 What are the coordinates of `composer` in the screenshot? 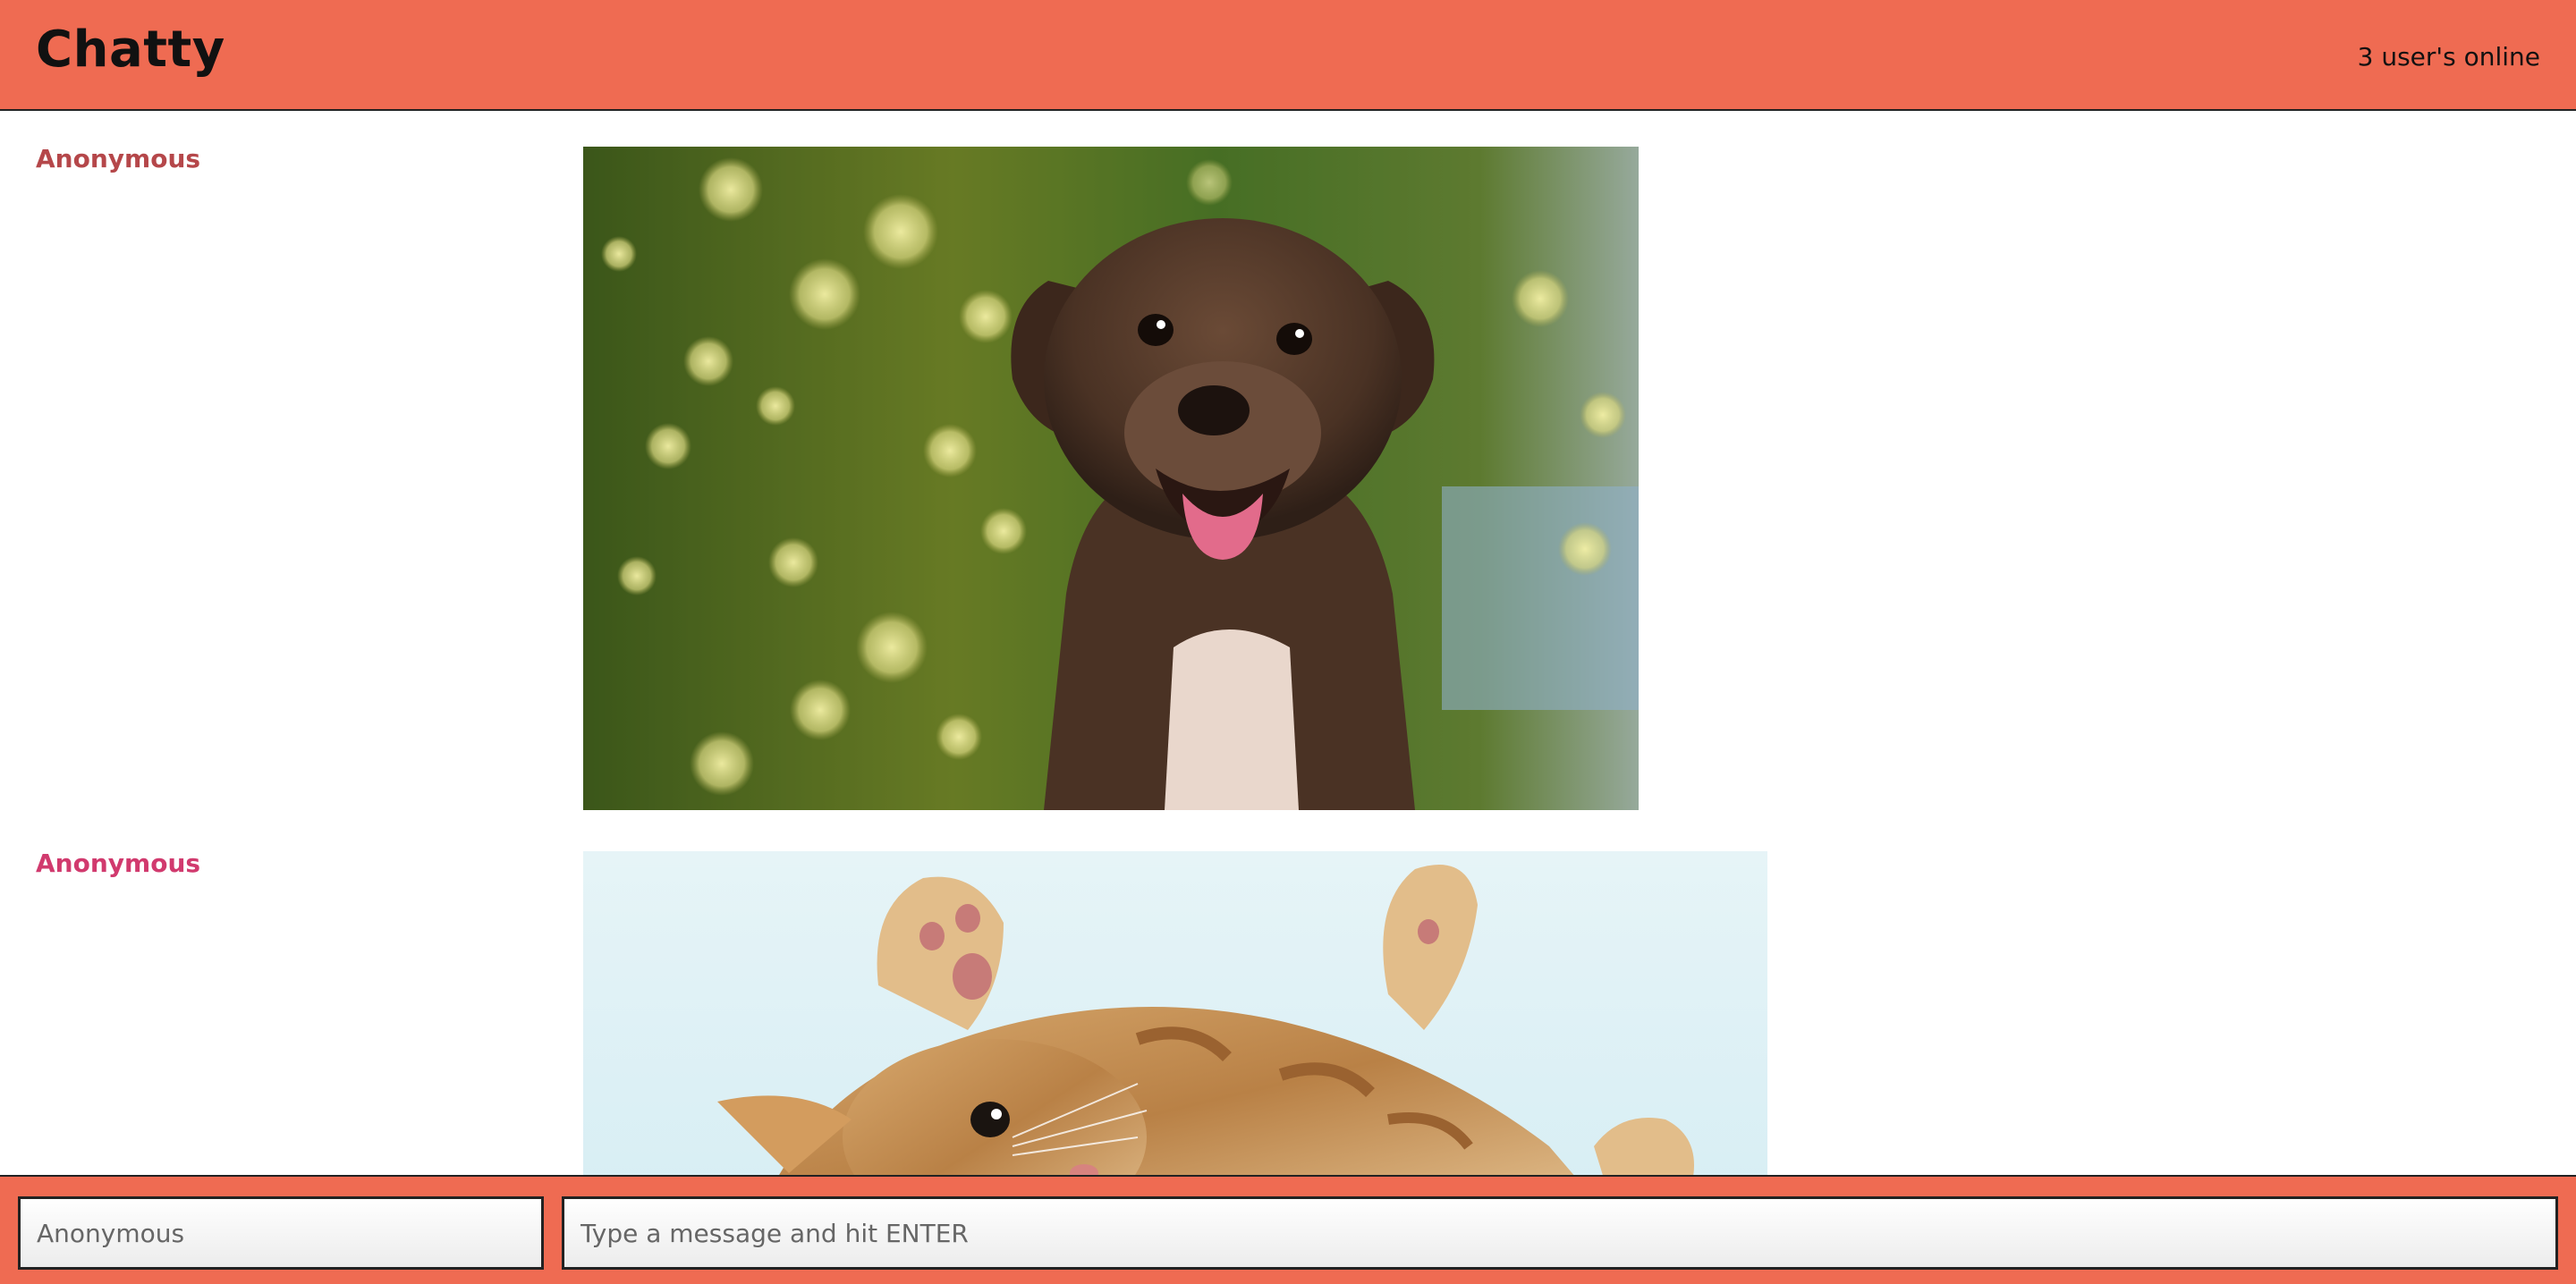 It's located at (1288, 1230).